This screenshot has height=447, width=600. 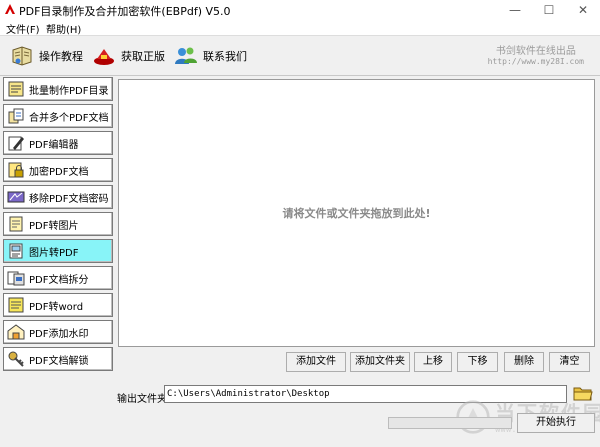 I want to click on menu-file: 文件(F), so click(x=23, y=28).